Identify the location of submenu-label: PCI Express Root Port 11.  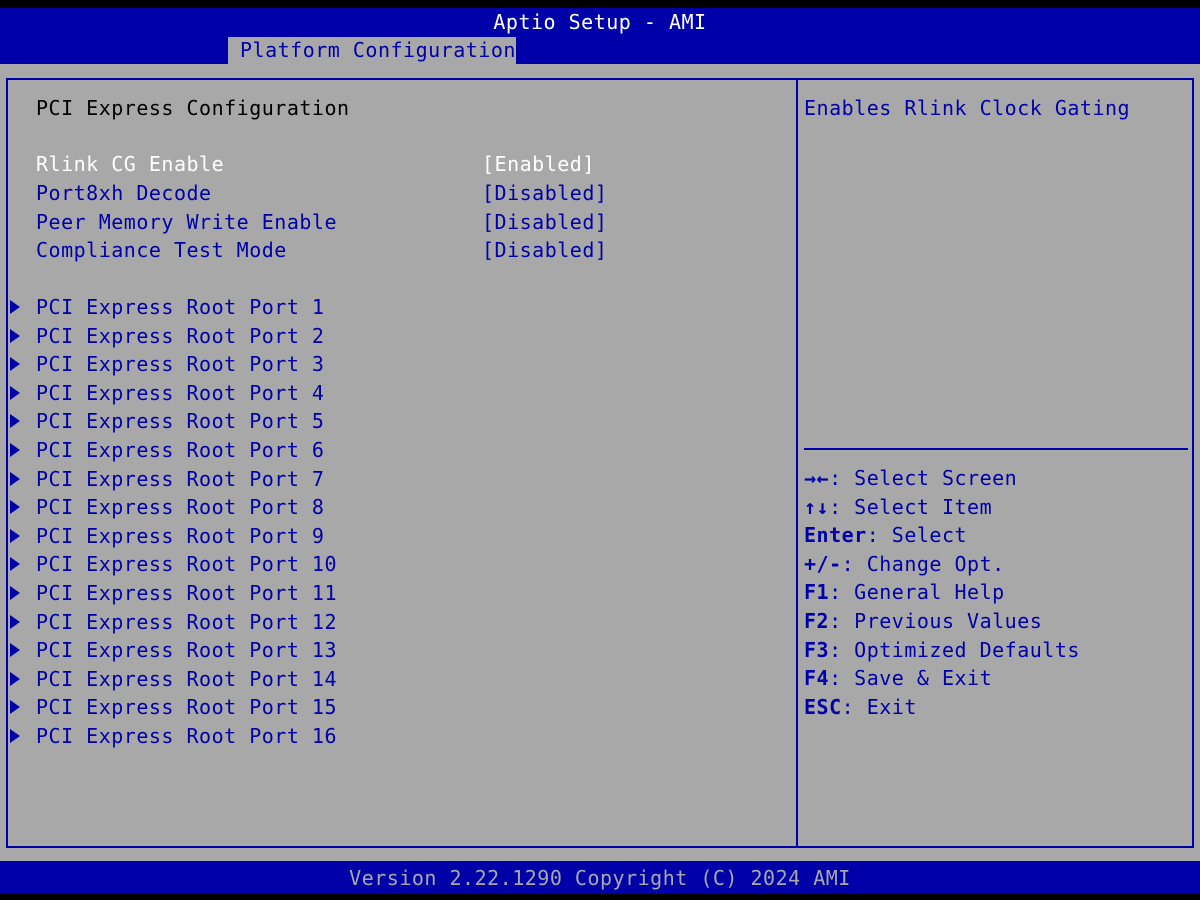
(186, 593).